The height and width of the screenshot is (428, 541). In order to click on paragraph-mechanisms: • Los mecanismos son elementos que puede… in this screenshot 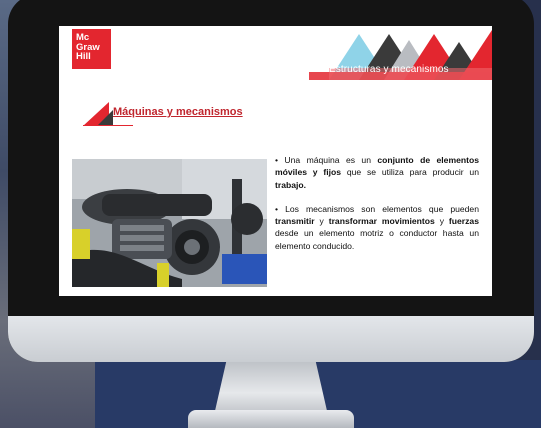, I will do `click(377, 227)`.